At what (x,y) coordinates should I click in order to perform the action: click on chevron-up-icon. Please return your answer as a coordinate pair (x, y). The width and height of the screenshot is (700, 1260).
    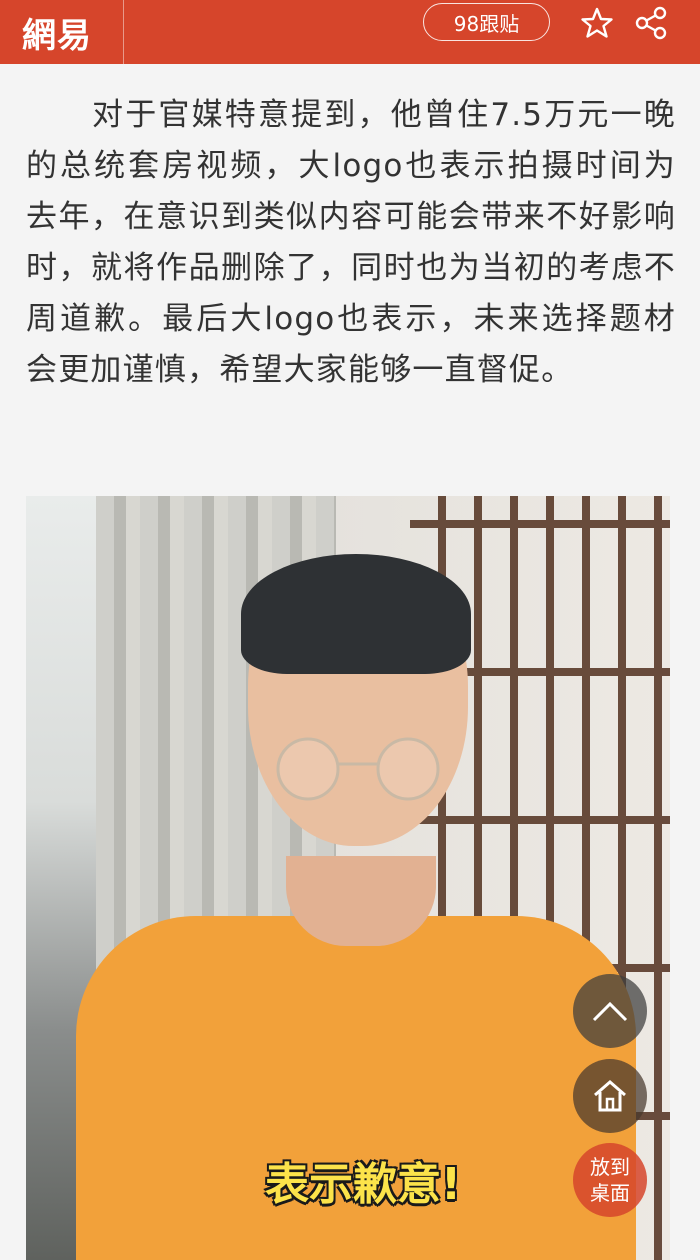
    Looking at the image, I should click on (610, 1011).